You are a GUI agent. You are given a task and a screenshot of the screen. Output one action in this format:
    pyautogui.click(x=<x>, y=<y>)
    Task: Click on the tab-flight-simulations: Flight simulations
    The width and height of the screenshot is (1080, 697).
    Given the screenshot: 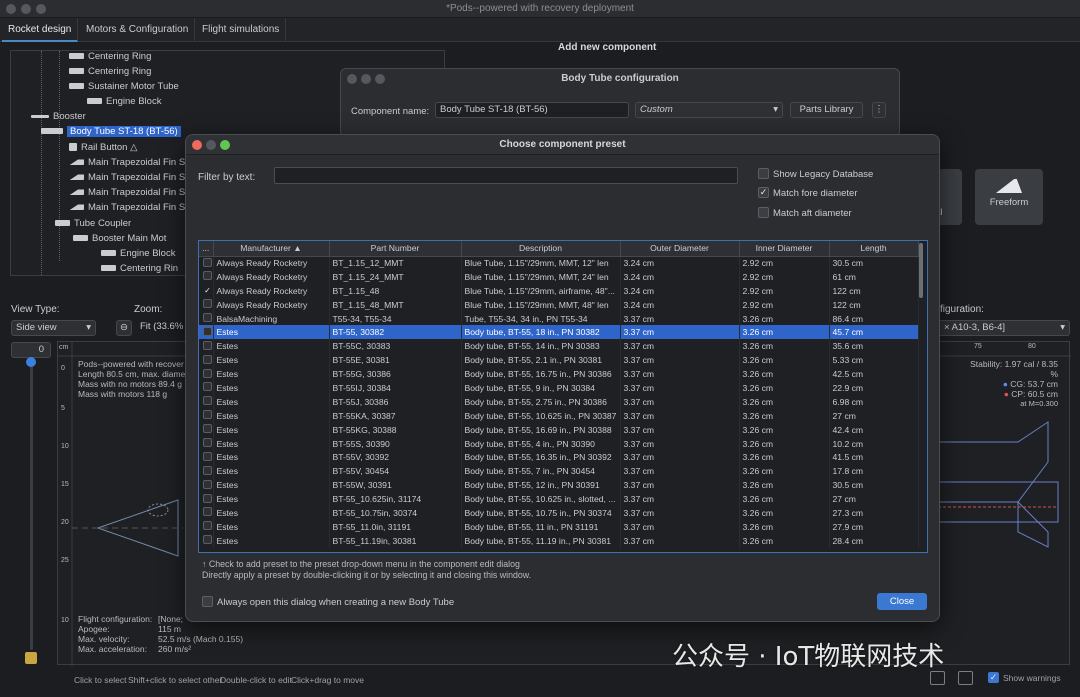 What is the action you would take?
    pyautogui.click(x=241, y=30)
    